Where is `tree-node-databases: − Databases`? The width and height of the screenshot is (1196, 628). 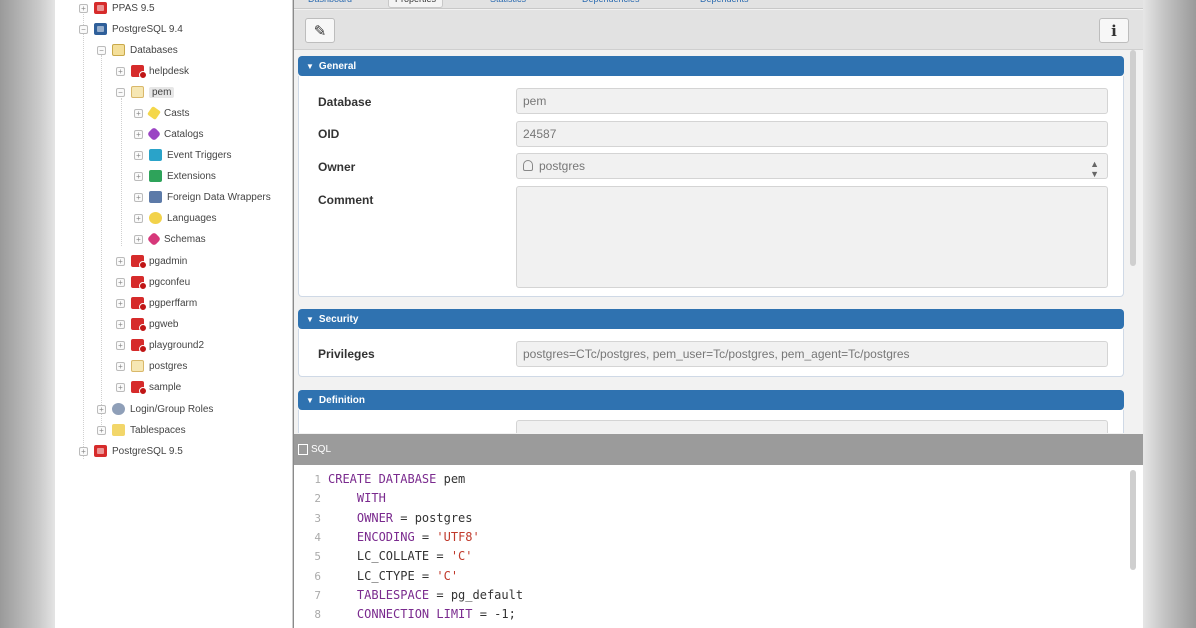
tree-node-databases: − Databases is located at coordinates (137, 50).